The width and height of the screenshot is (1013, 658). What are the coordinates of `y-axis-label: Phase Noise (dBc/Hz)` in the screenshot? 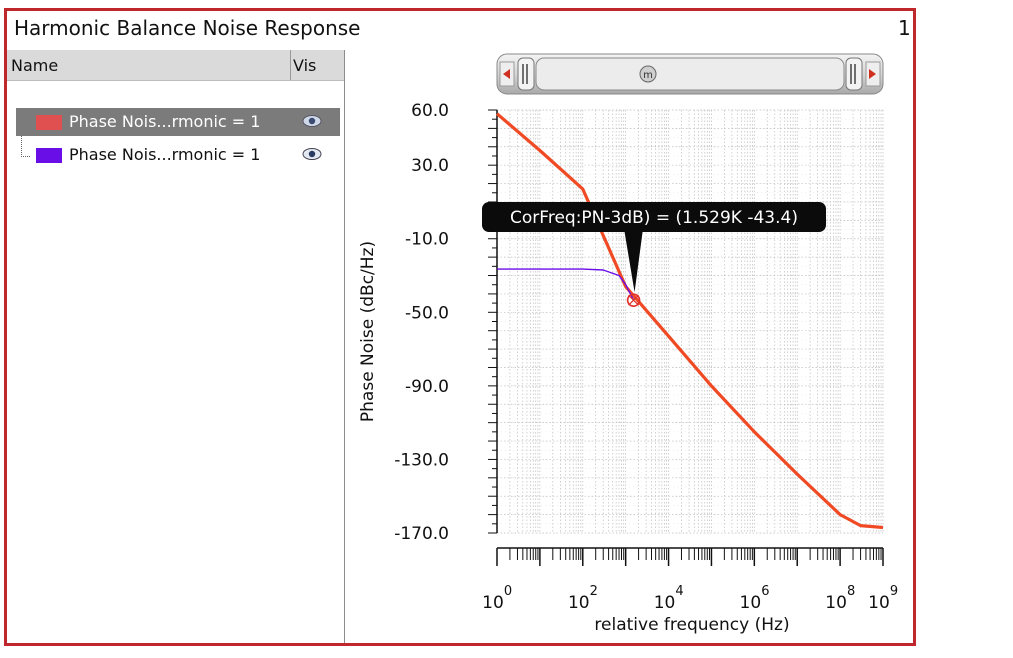 It's located at (368, 331).